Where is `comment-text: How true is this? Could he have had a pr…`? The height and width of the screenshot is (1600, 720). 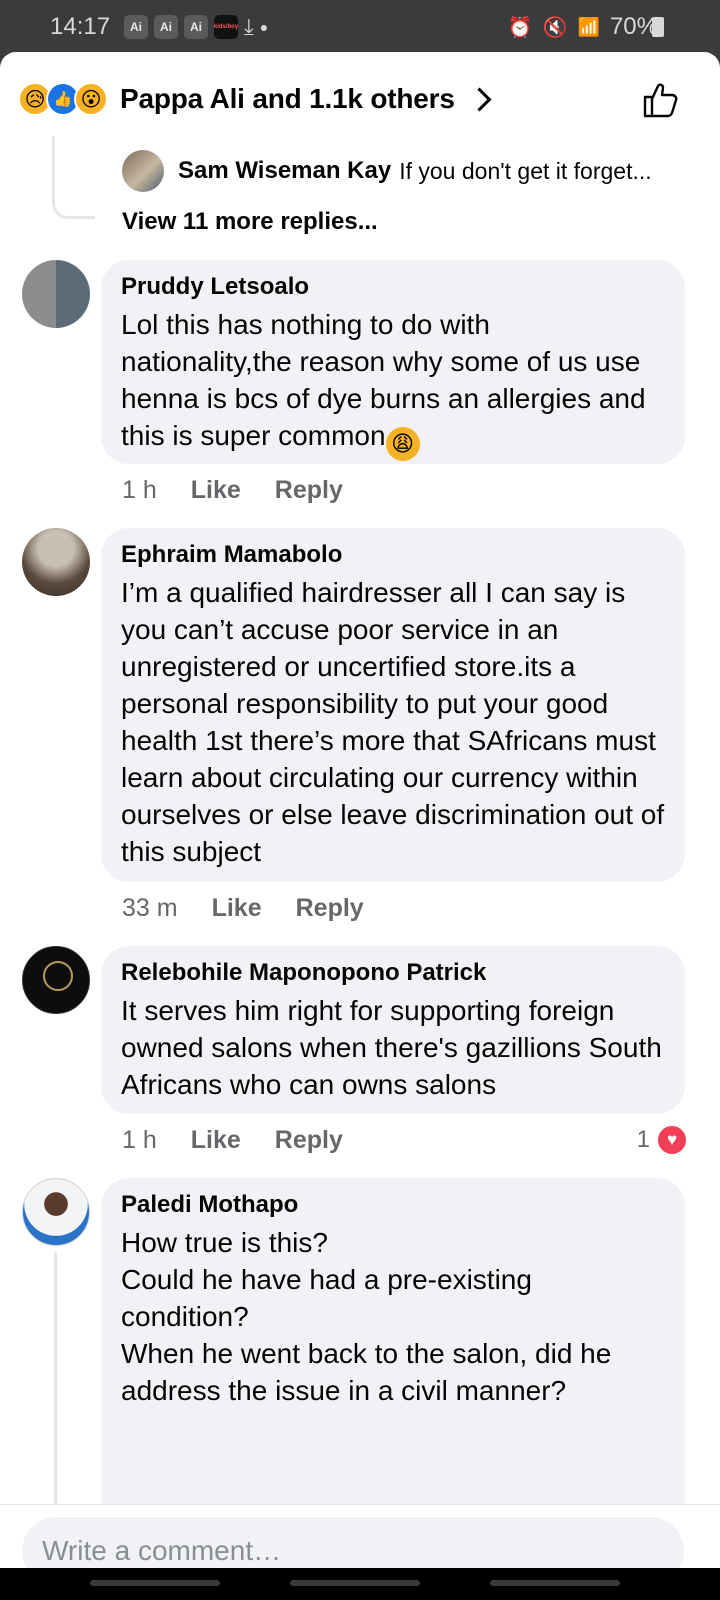
comment-text: How true is this? Could he have had a pr… is located at coordinates (366, 1316).